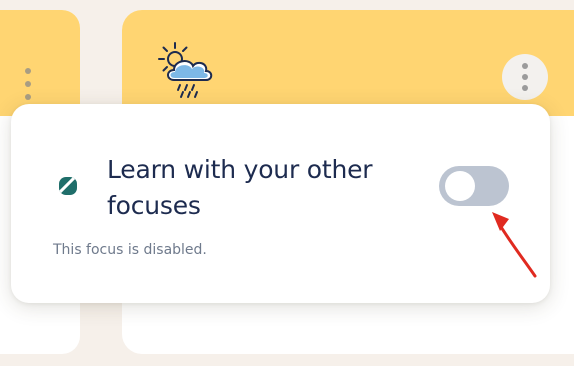  What do you see at coordinates (185, 70) in the screenshot?
I see `sun-cloud-rain-icon` at bounding box center [185, 70].